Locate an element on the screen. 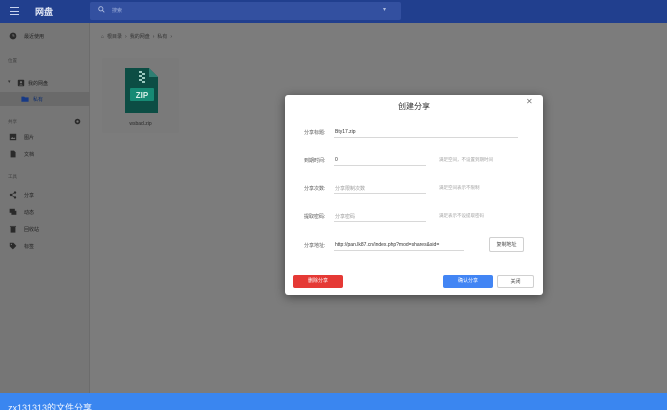 The width and height of the screenshot is (667, 410). file-name: wsbad.zip is located at coordinates (140, 124).